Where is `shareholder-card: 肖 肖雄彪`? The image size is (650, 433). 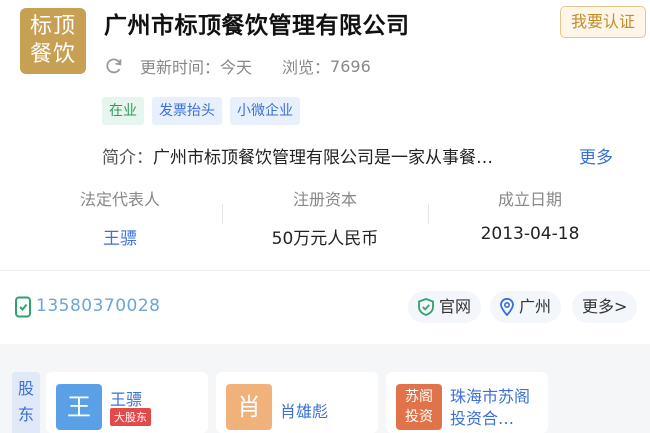
shareholder-card: 肖 肖雄彪 is located at coordinates (297, 402).